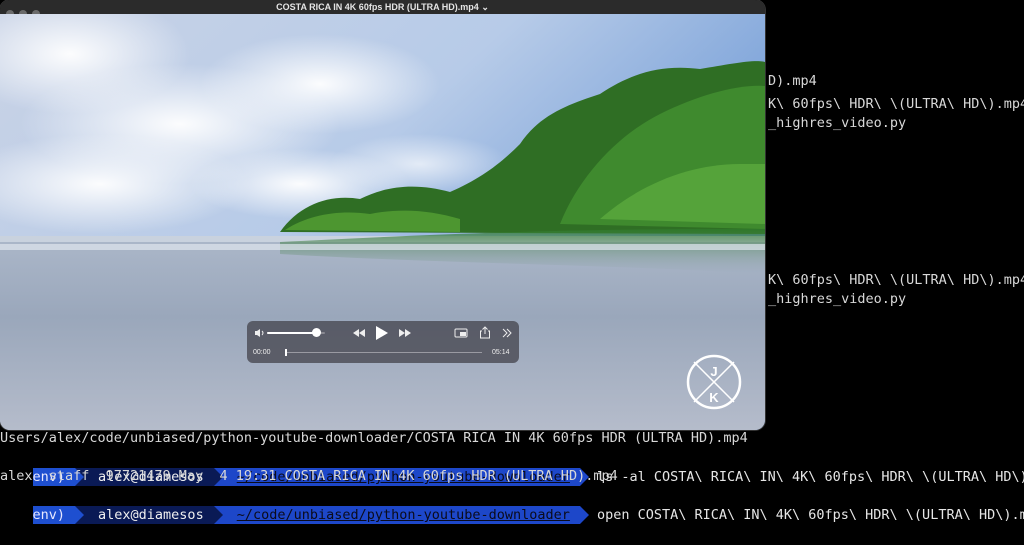  I want to click on share-icon, so click(485, 332).